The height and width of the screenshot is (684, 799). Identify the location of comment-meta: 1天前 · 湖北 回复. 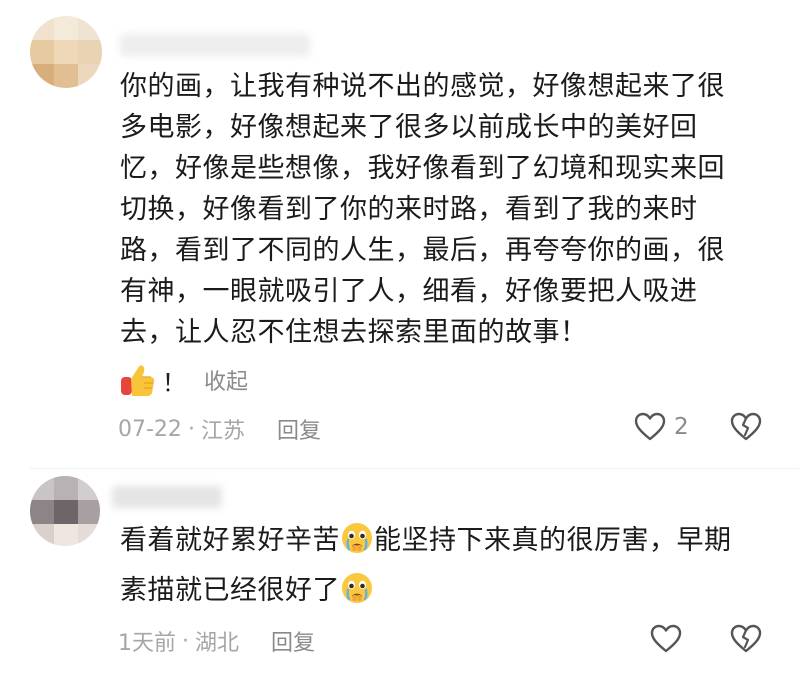
(216, 641).